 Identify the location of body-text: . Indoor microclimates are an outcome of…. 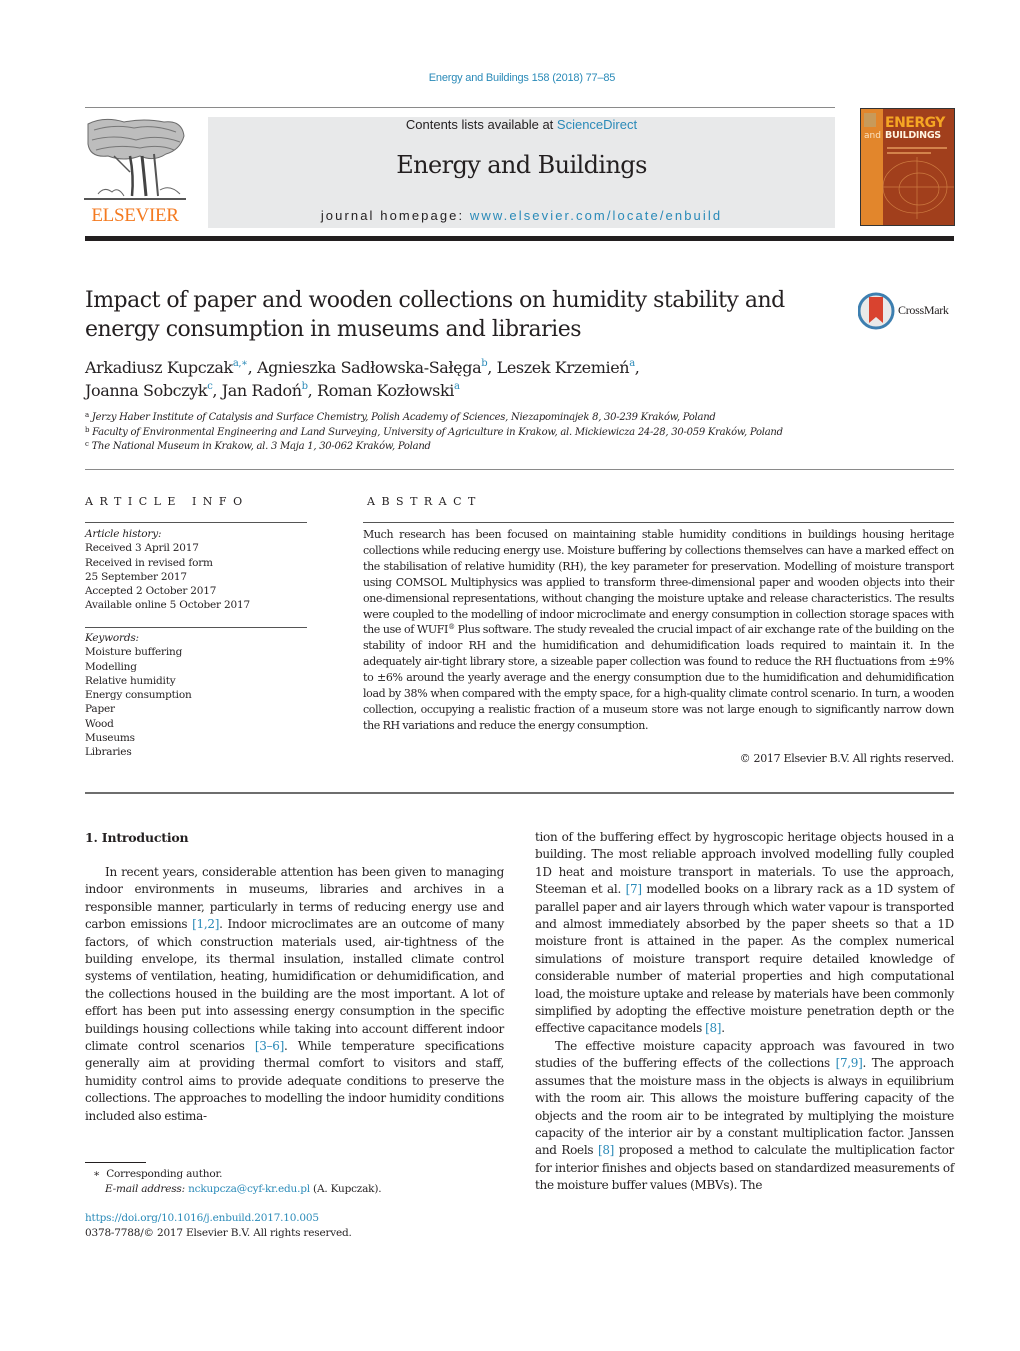
(294, 985).